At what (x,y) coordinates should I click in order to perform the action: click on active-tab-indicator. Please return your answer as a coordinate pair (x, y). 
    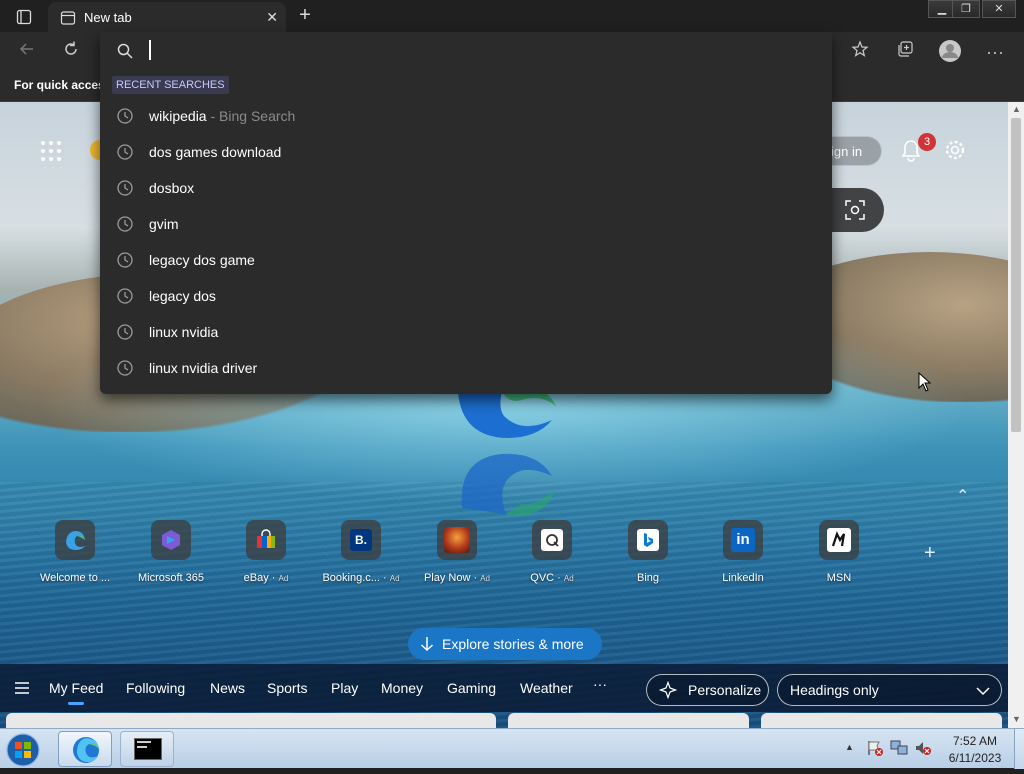
    Looking at the image, I should click on (76, 703).